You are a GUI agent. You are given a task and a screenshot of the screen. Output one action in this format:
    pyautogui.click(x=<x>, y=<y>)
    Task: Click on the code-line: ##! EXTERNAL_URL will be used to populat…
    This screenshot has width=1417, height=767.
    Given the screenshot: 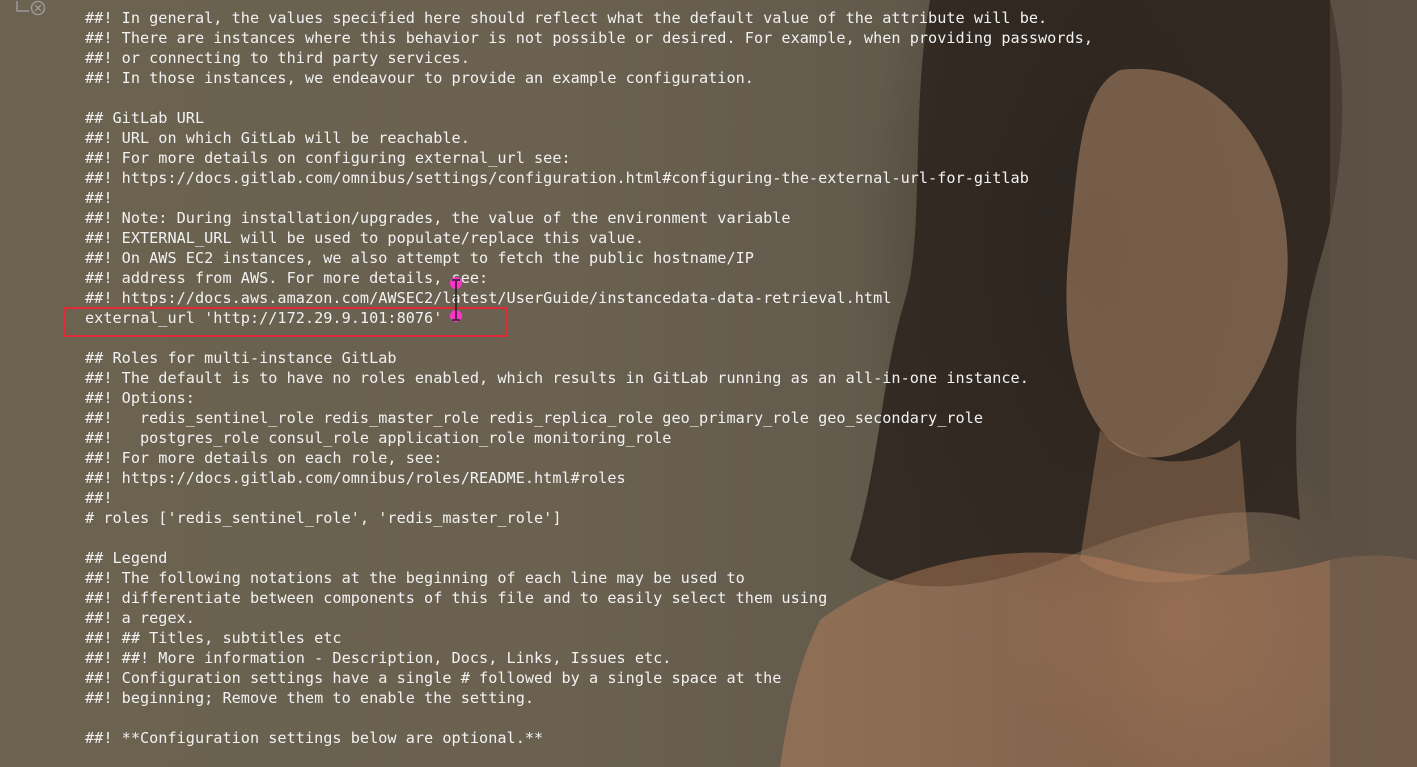 What is the action you would take?
    pyautogui.click(x=364, y=238)
    